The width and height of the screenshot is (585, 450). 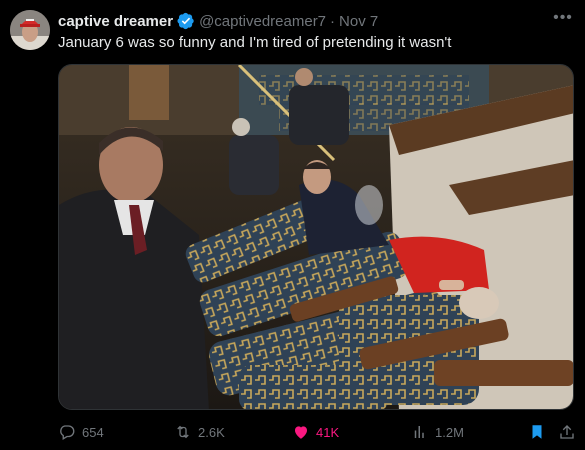 I want to click on more-options-button: •••, so click(x=563, y=20).